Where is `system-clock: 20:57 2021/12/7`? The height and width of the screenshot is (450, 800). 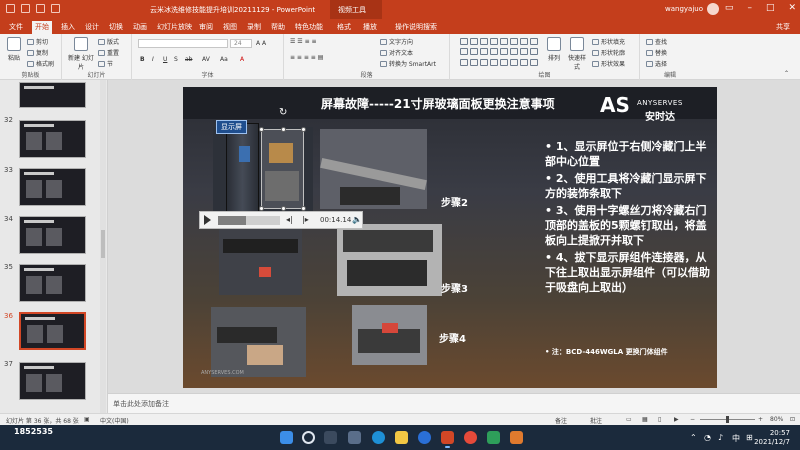 system-clock: 20:57 2021/12/7 is located at coordinates (772, 438).